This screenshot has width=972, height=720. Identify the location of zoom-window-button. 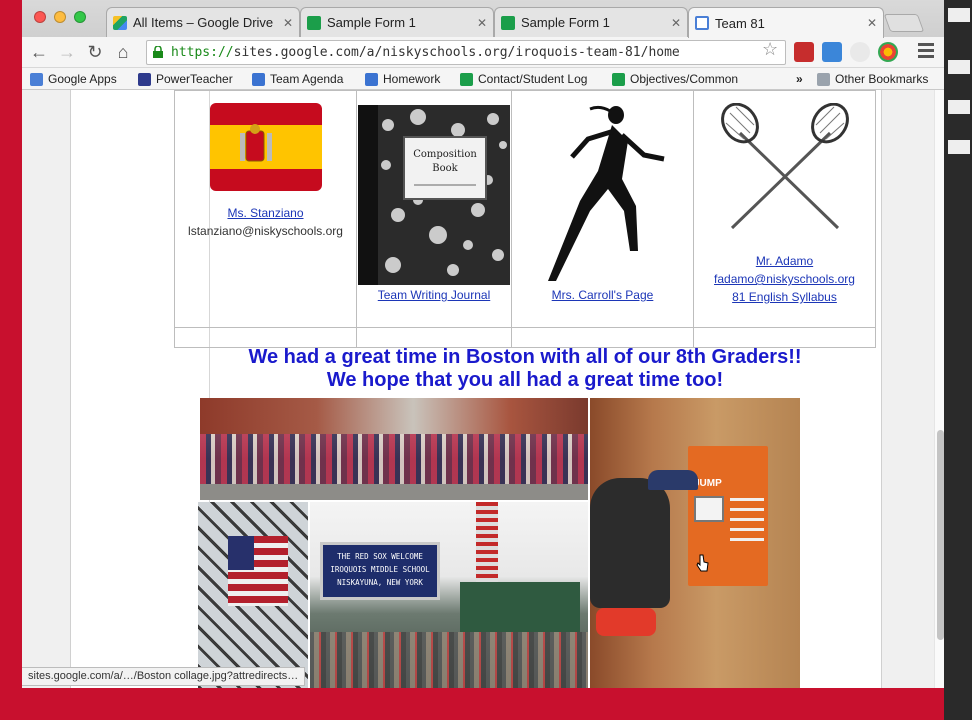
(80, 17).